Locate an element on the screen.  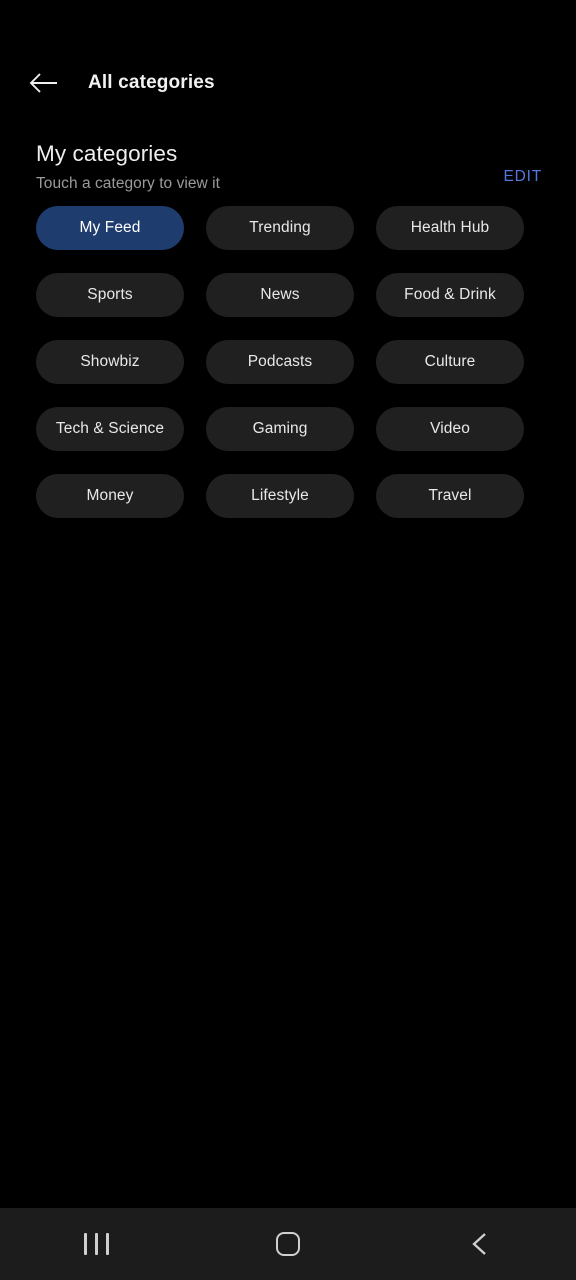
category-chip: Health Hub is located at coordinates (450, 228).